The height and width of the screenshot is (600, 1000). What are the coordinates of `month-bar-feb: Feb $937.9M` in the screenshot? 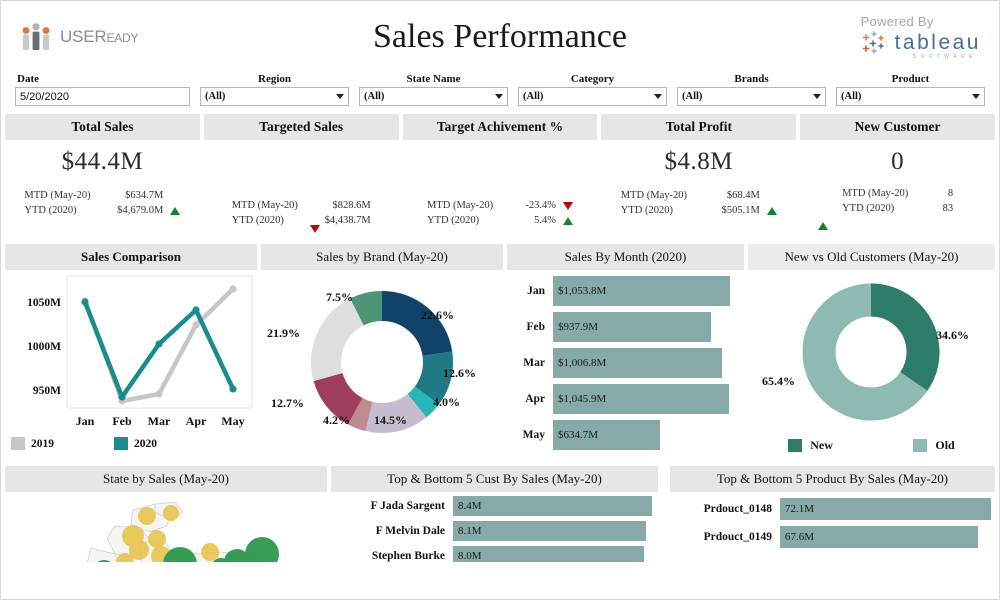 It's located at (622, 327).